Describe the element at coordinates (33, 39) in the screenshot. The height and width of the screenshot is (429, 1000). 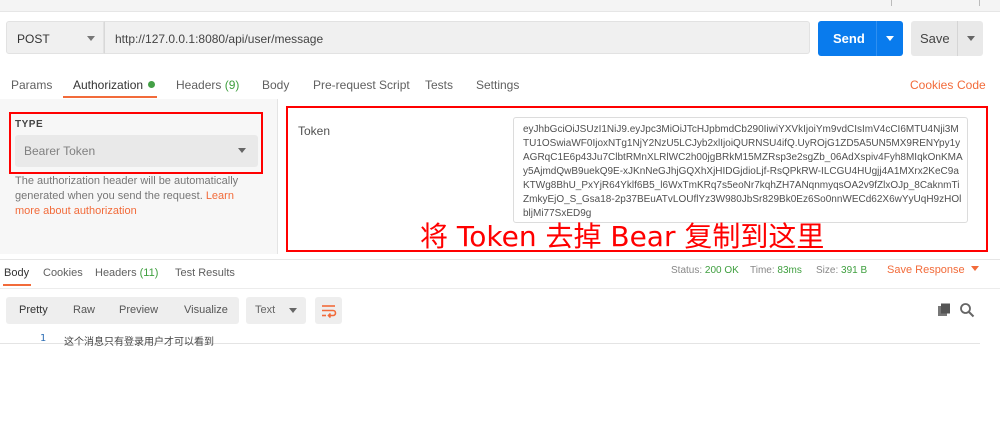
I see `method-value: POST` at that location.